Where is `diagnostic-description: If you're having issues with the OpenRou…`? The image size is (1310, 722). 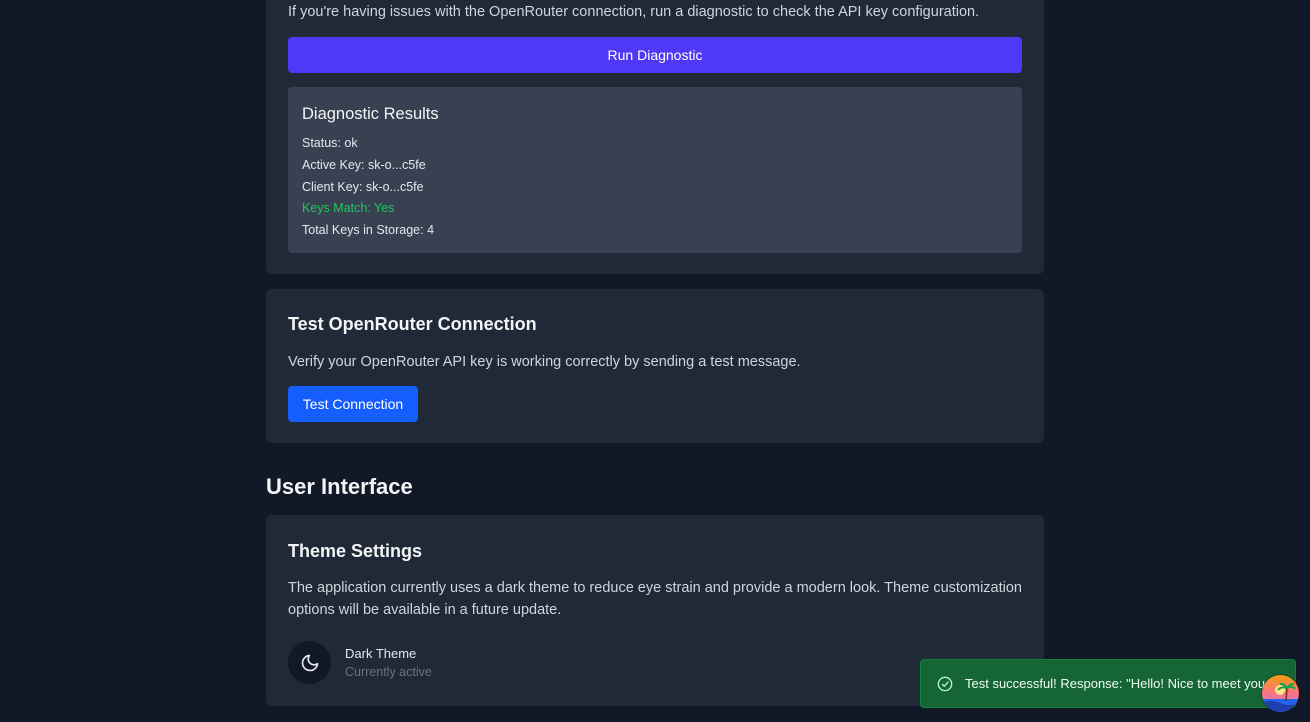 diagnostic-description: If you're having issues with the OpenRou… is located at coordinates (634, 12).